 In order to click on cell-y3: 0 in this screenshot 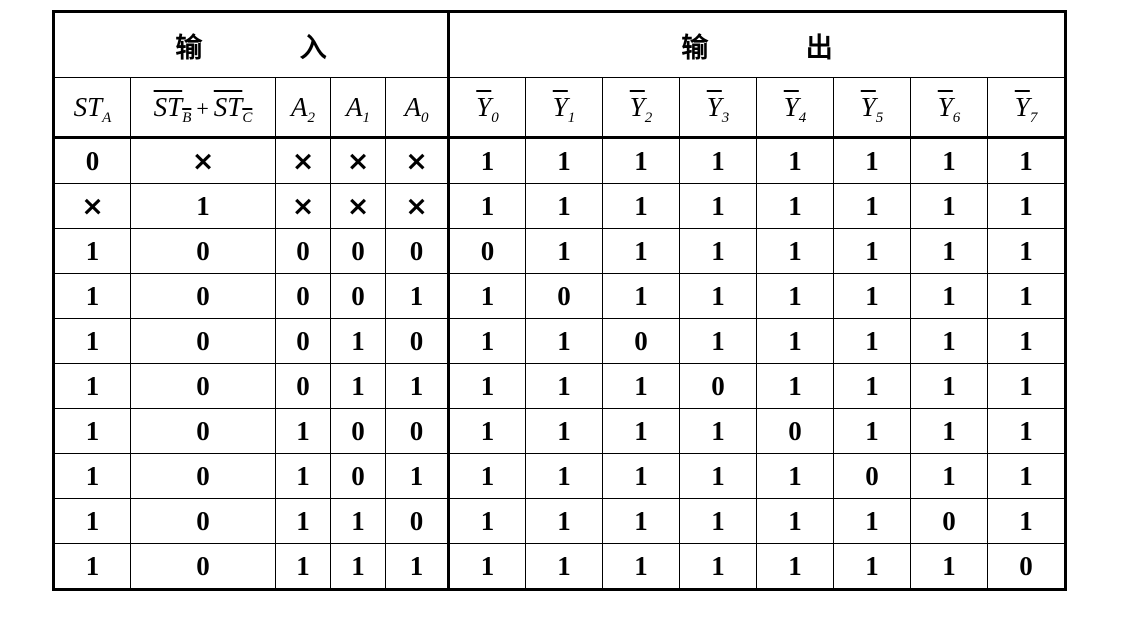, I will do `click(718, 386)`.